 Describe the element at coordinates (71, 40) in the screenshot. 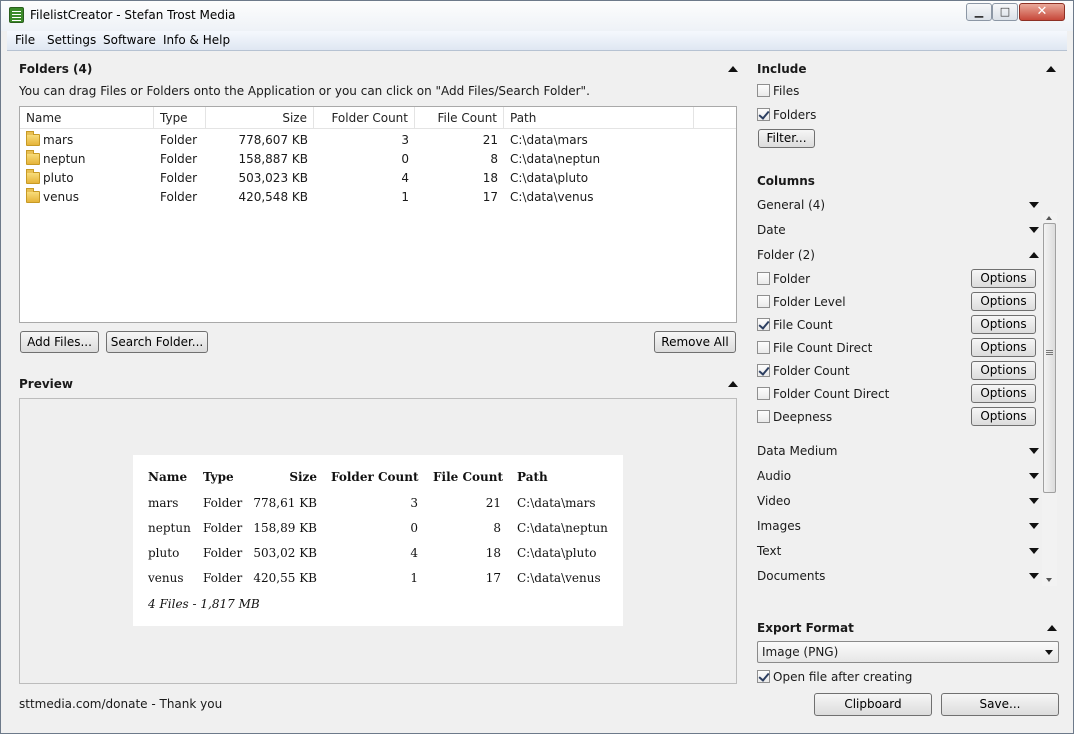

I see `menu-settings: Settings` at that location.